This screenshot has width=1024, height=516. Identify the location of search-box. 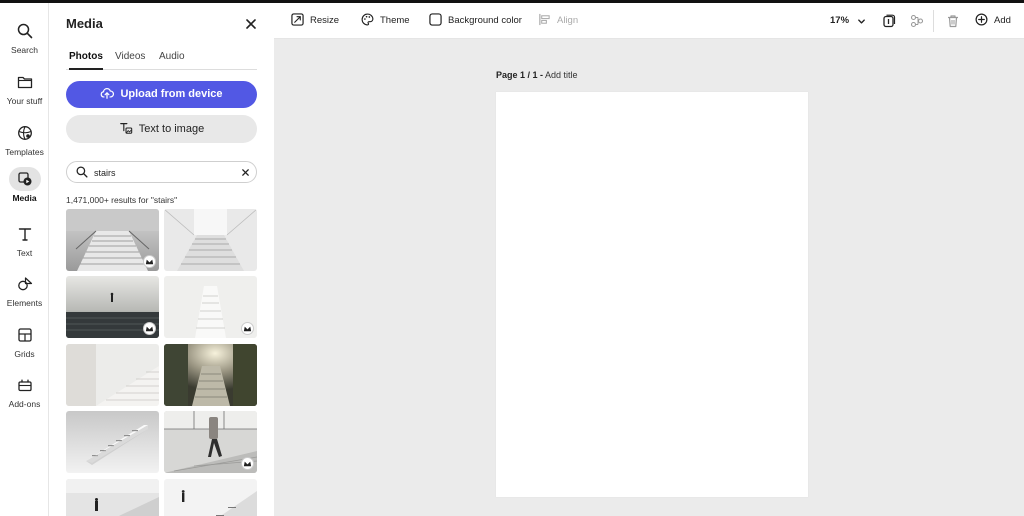
(161, 172).